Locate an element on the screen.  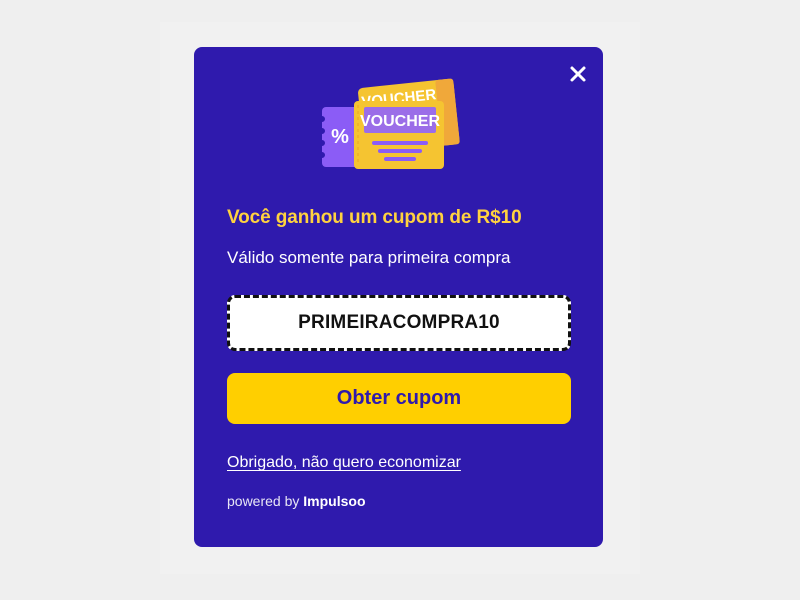
close-icon is located at coordinates (578, 74).